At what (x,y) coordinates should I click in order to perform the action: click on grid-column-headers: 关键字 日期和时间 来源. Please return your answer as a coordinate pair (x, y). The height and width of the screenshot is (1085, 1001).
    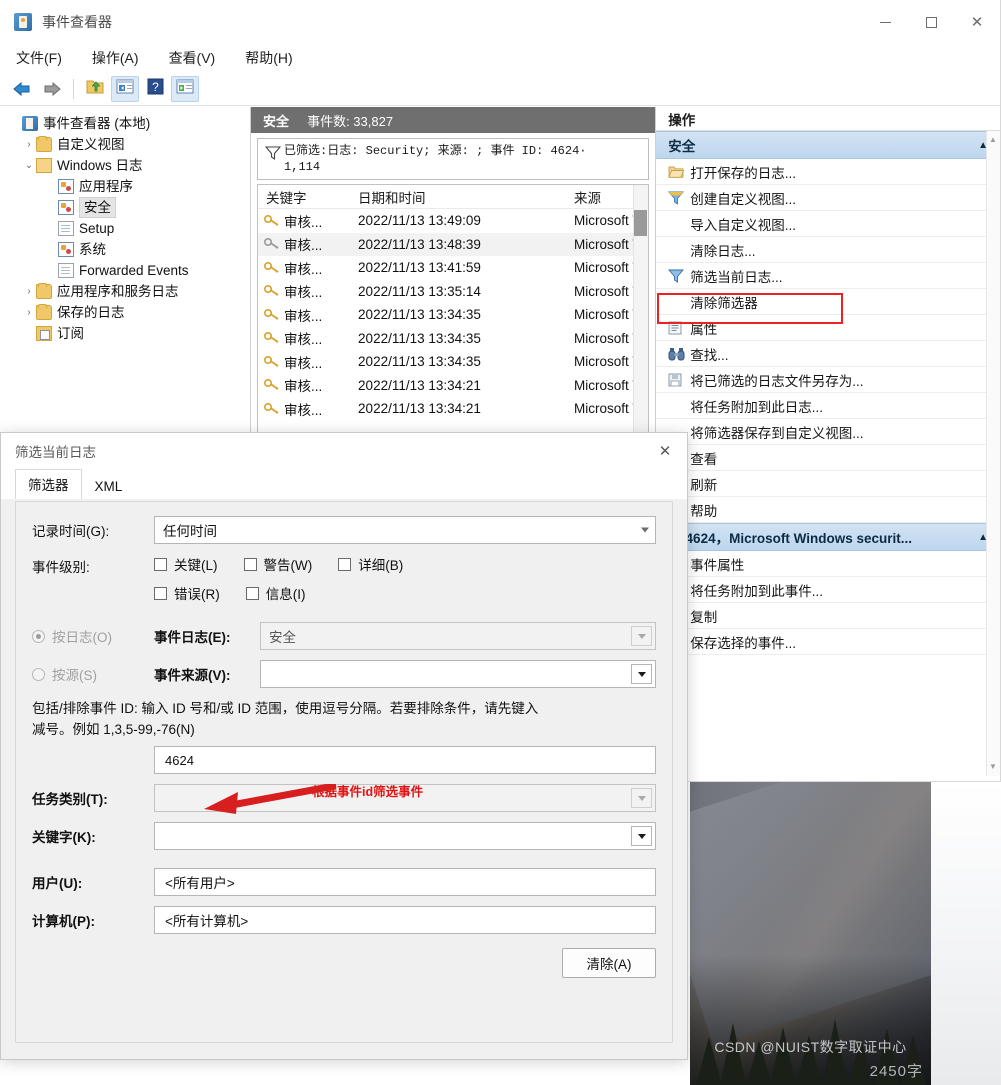
    Looking at the image, I should click on (453, 197).